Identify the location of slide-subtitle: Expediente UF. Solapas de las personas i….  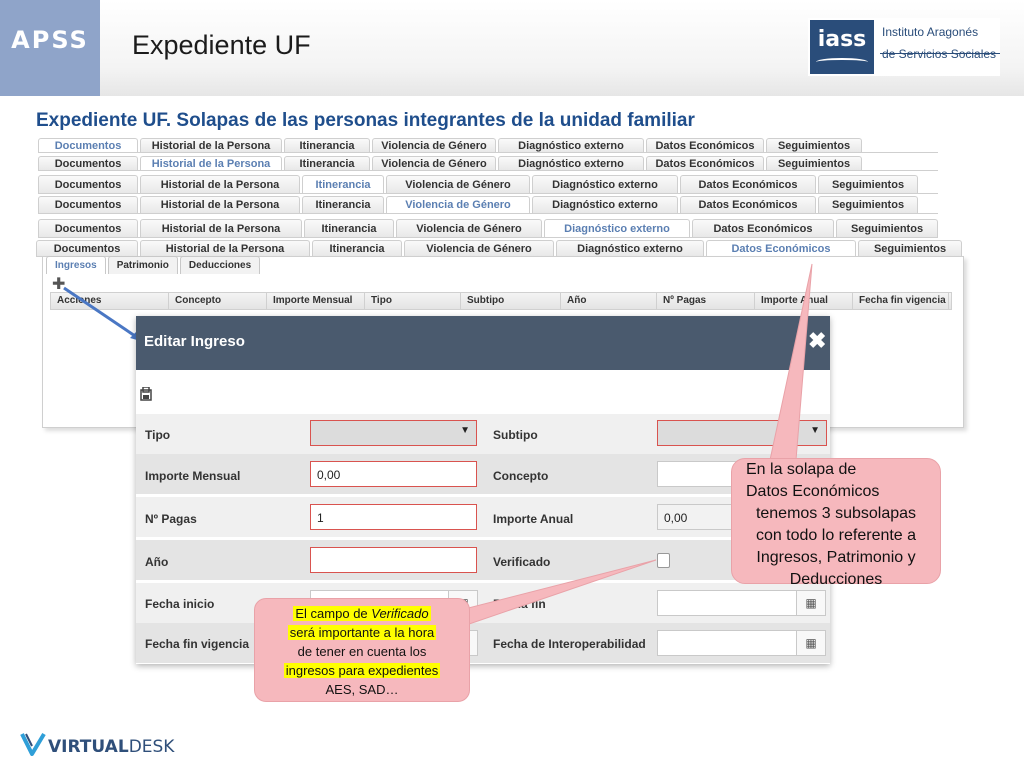
(365, 120).